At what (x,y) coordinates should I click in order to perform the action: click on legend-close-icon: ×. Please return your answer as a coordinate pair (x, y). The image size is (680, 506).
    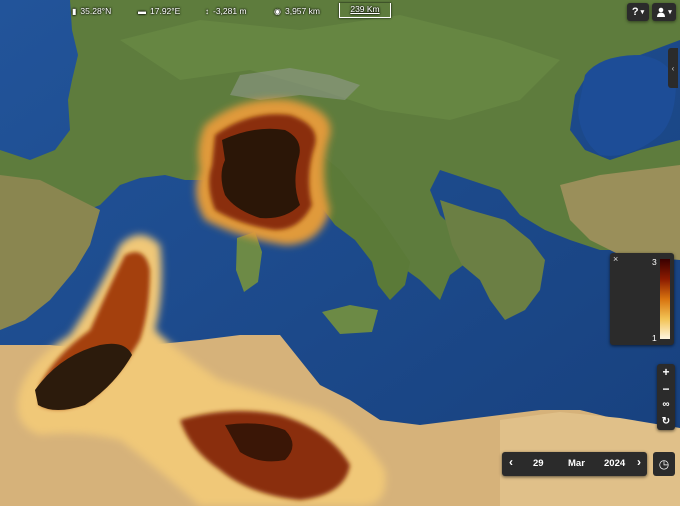
    Looking at the image, I should click on (615, 259).